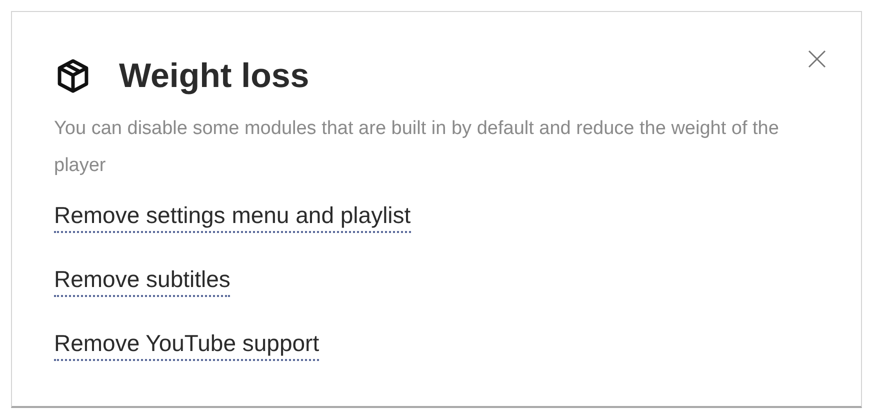 The height and width of the screenshot is (417, 873). What do you see at coordinates (214, 76) in the screenshot?
I see `dialog-title: Weight loss` at bounding box center [214, 76].